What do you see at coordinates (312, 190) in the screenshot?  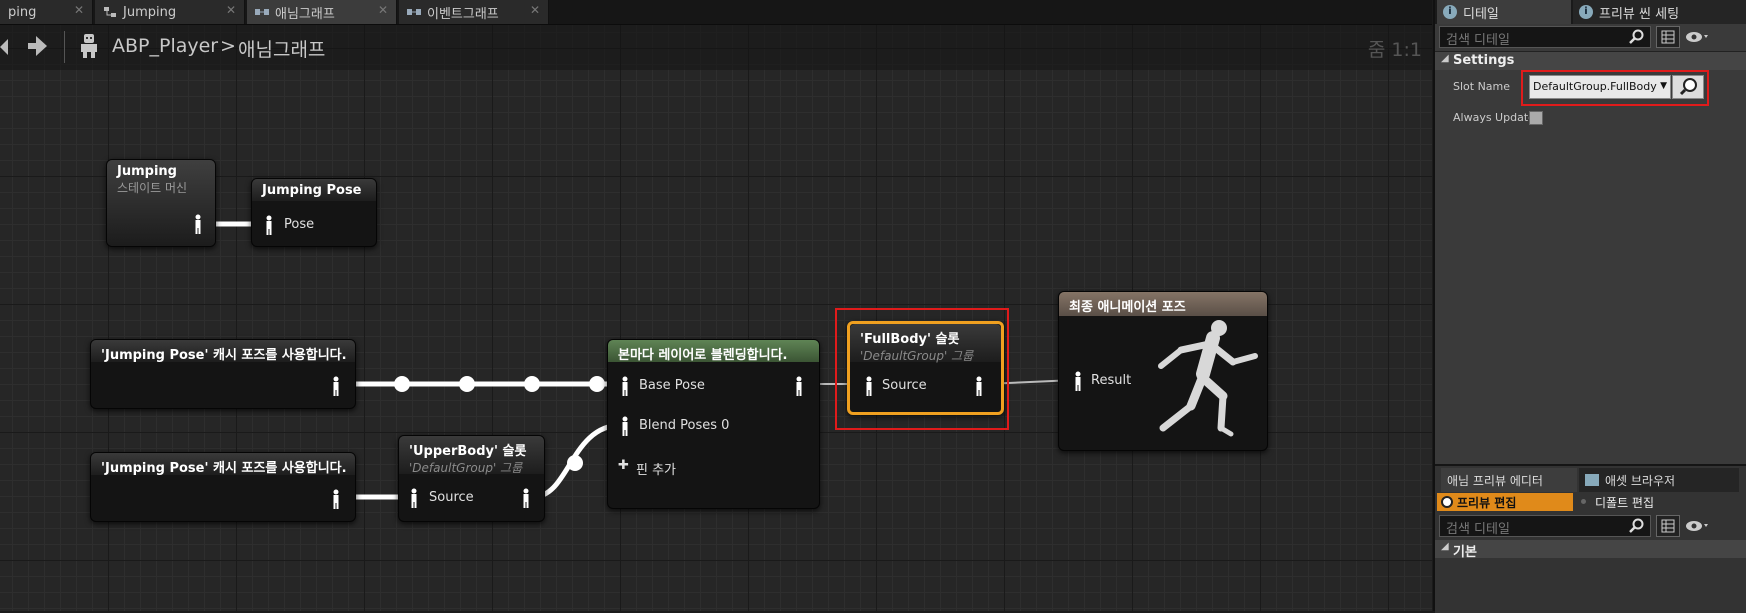 I see `node-title: Jumping Pose` at bounding box center [312, 190].